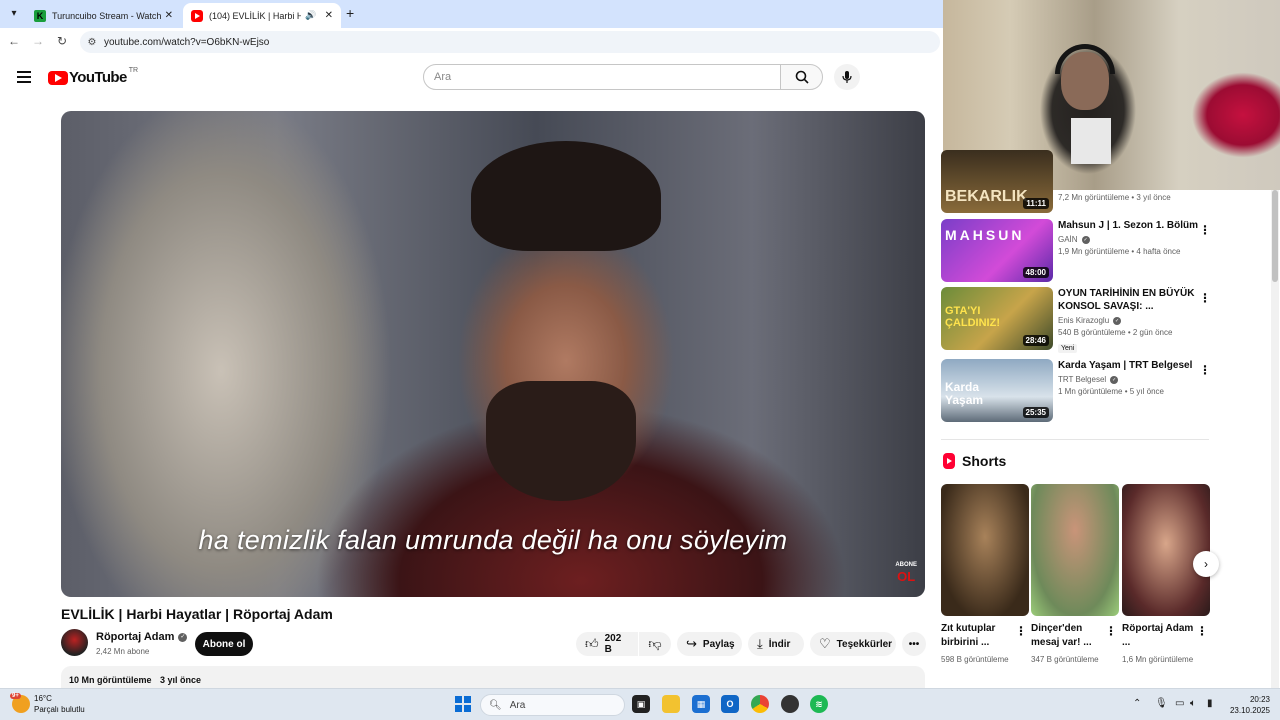  What do you see at coordinates (997, 181) in the screenshot?
I see `video-thumbnail: BEKARLIK 11:11` at bounding box center [997, 181].